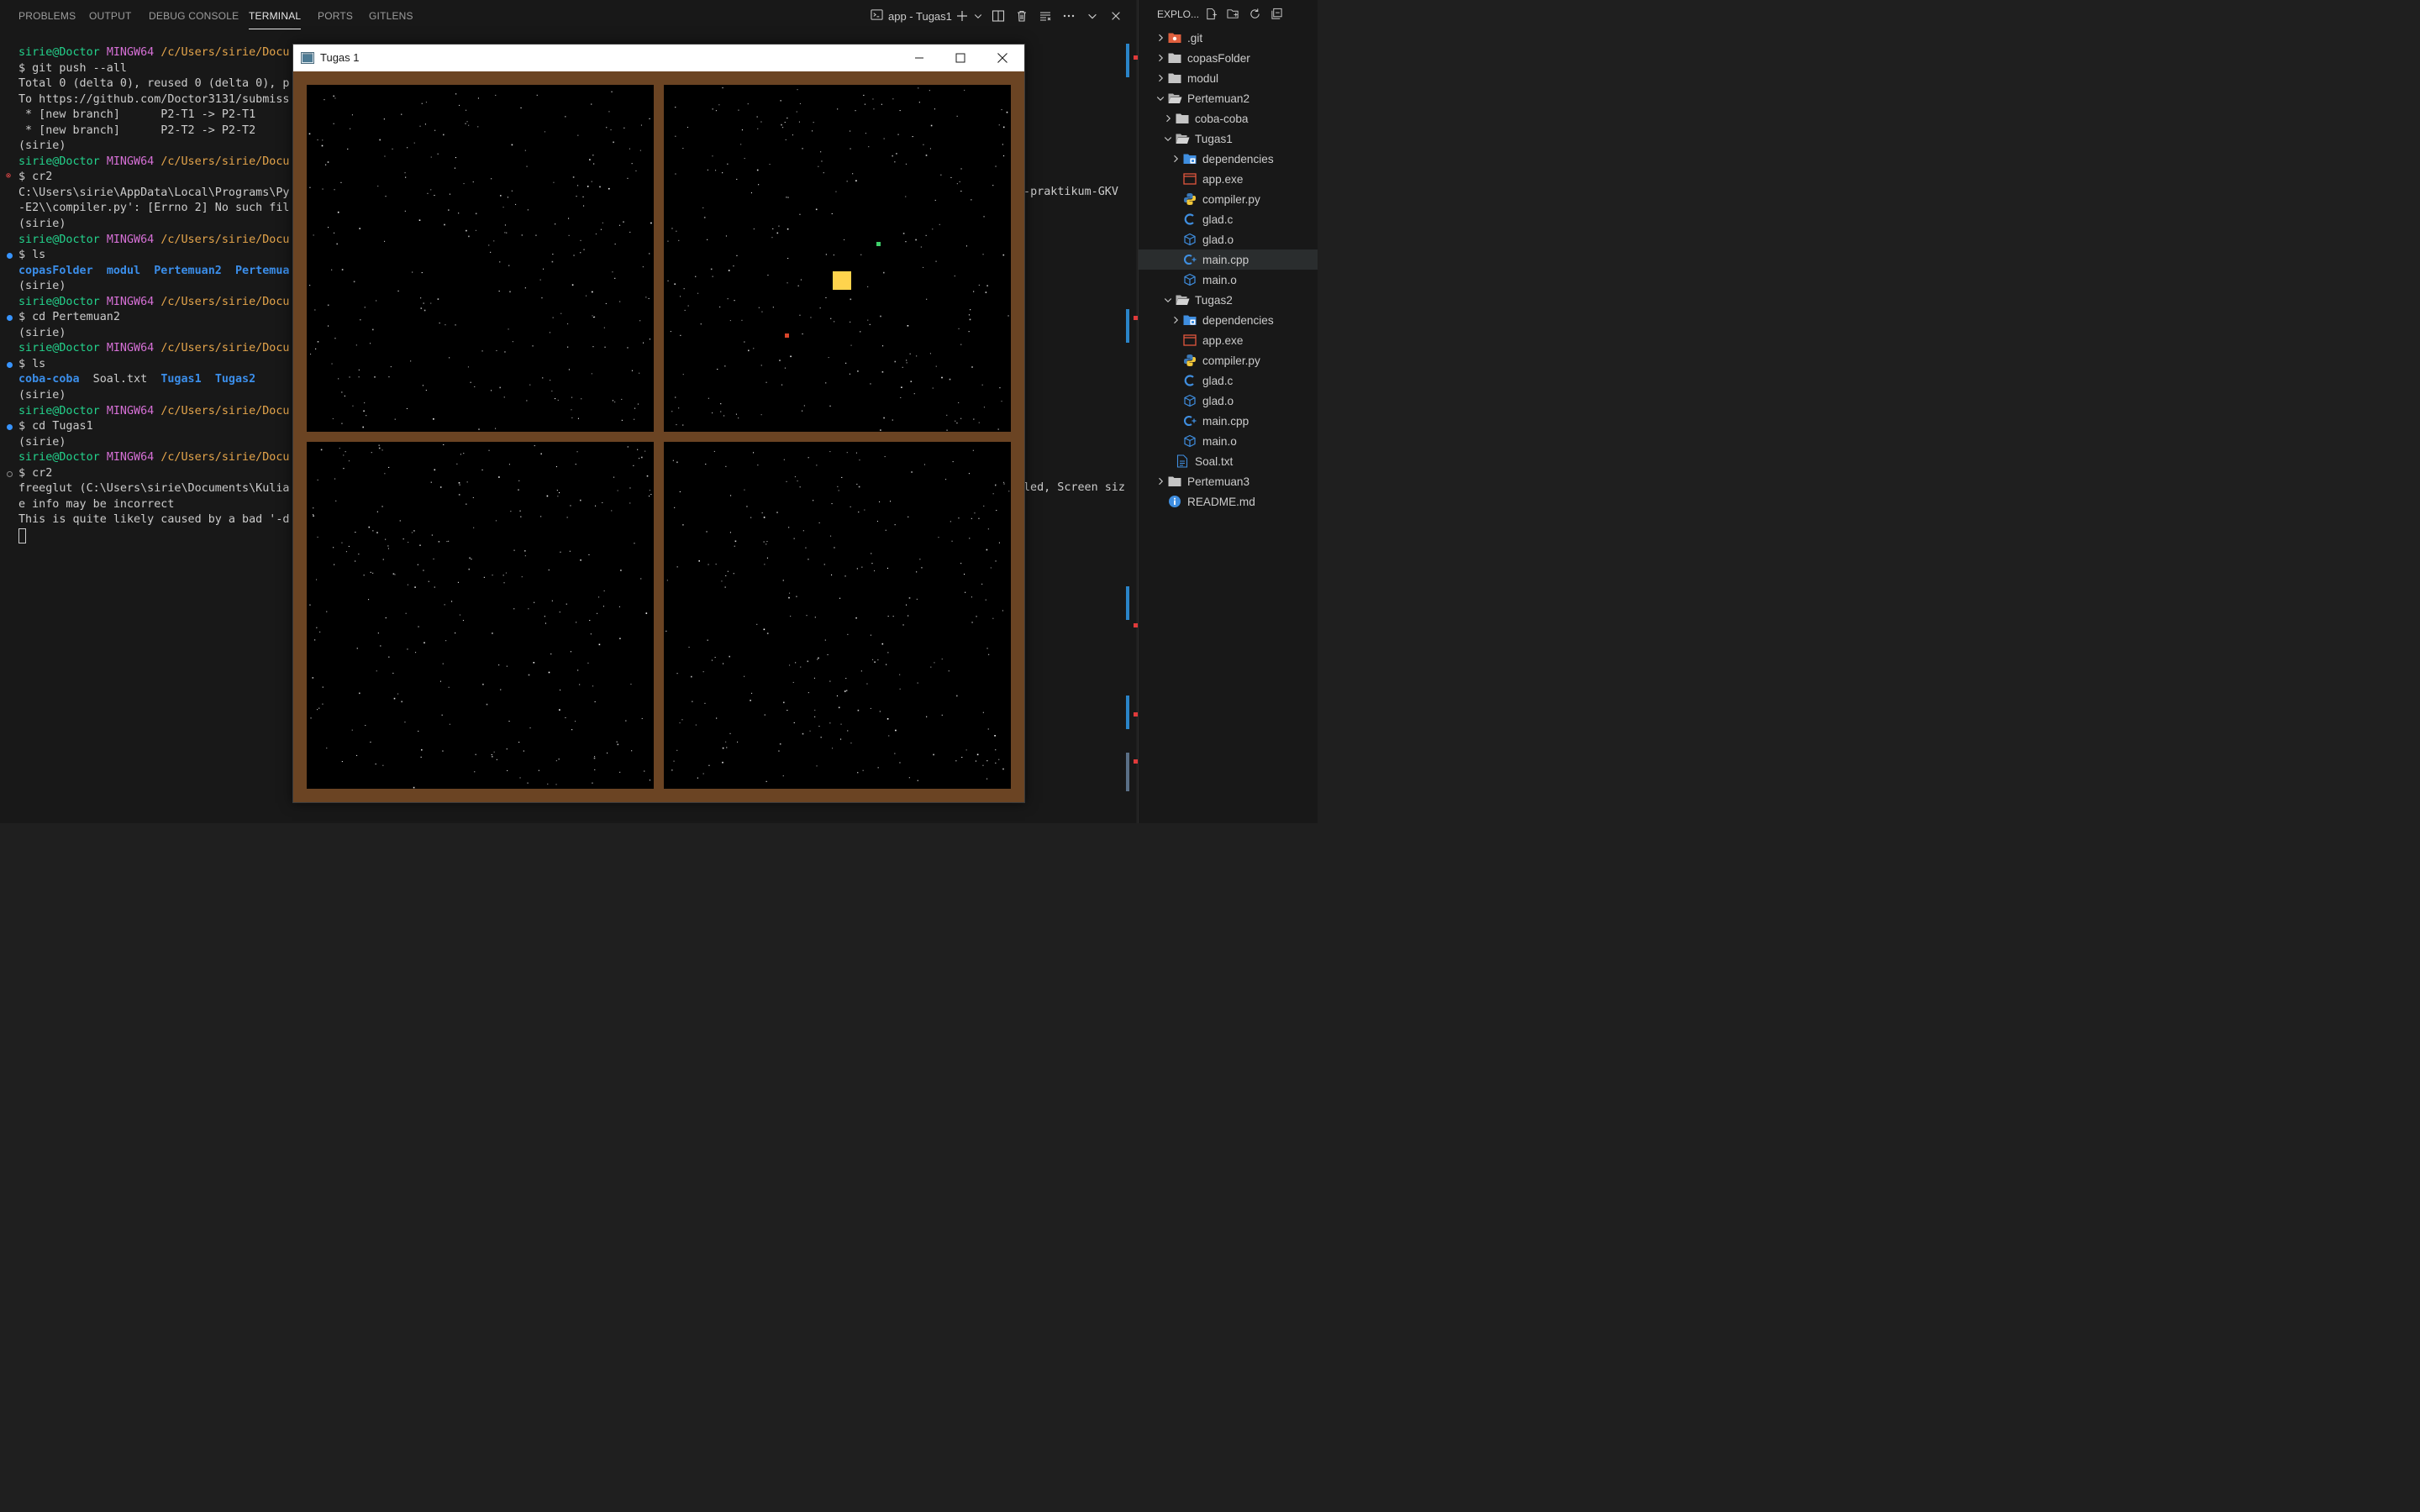 This screenshot has height=1512, width=2420. What do you see at coordinates (1228, 139) in the screenshot?
I see `tree-folder: Tugas1` at bounding box center [1228, 139].